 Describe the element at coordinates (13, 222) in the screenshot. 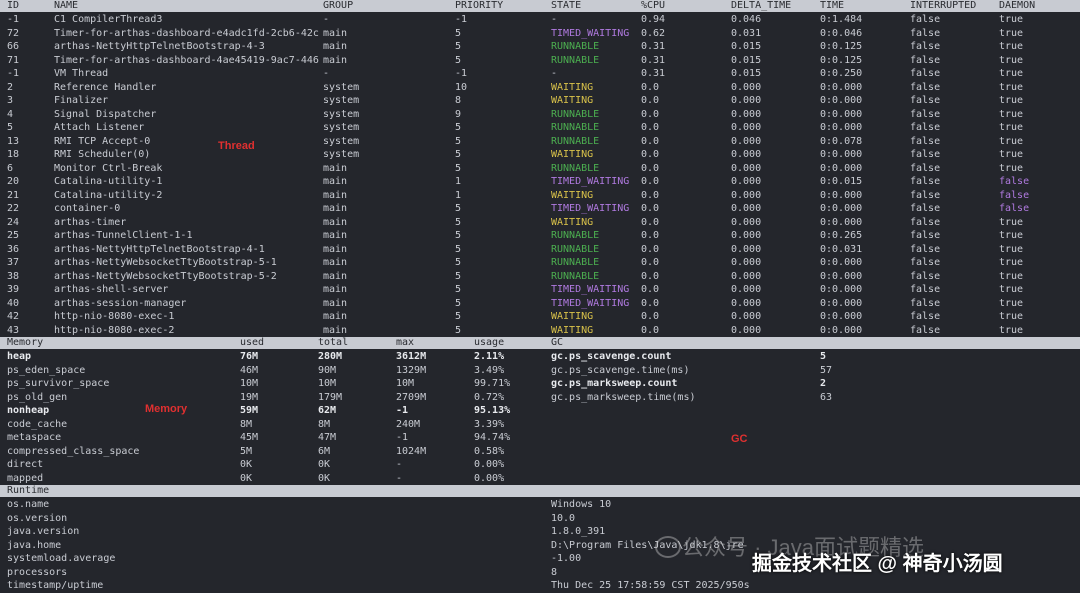

I see `thread-cell: 24` at that location.